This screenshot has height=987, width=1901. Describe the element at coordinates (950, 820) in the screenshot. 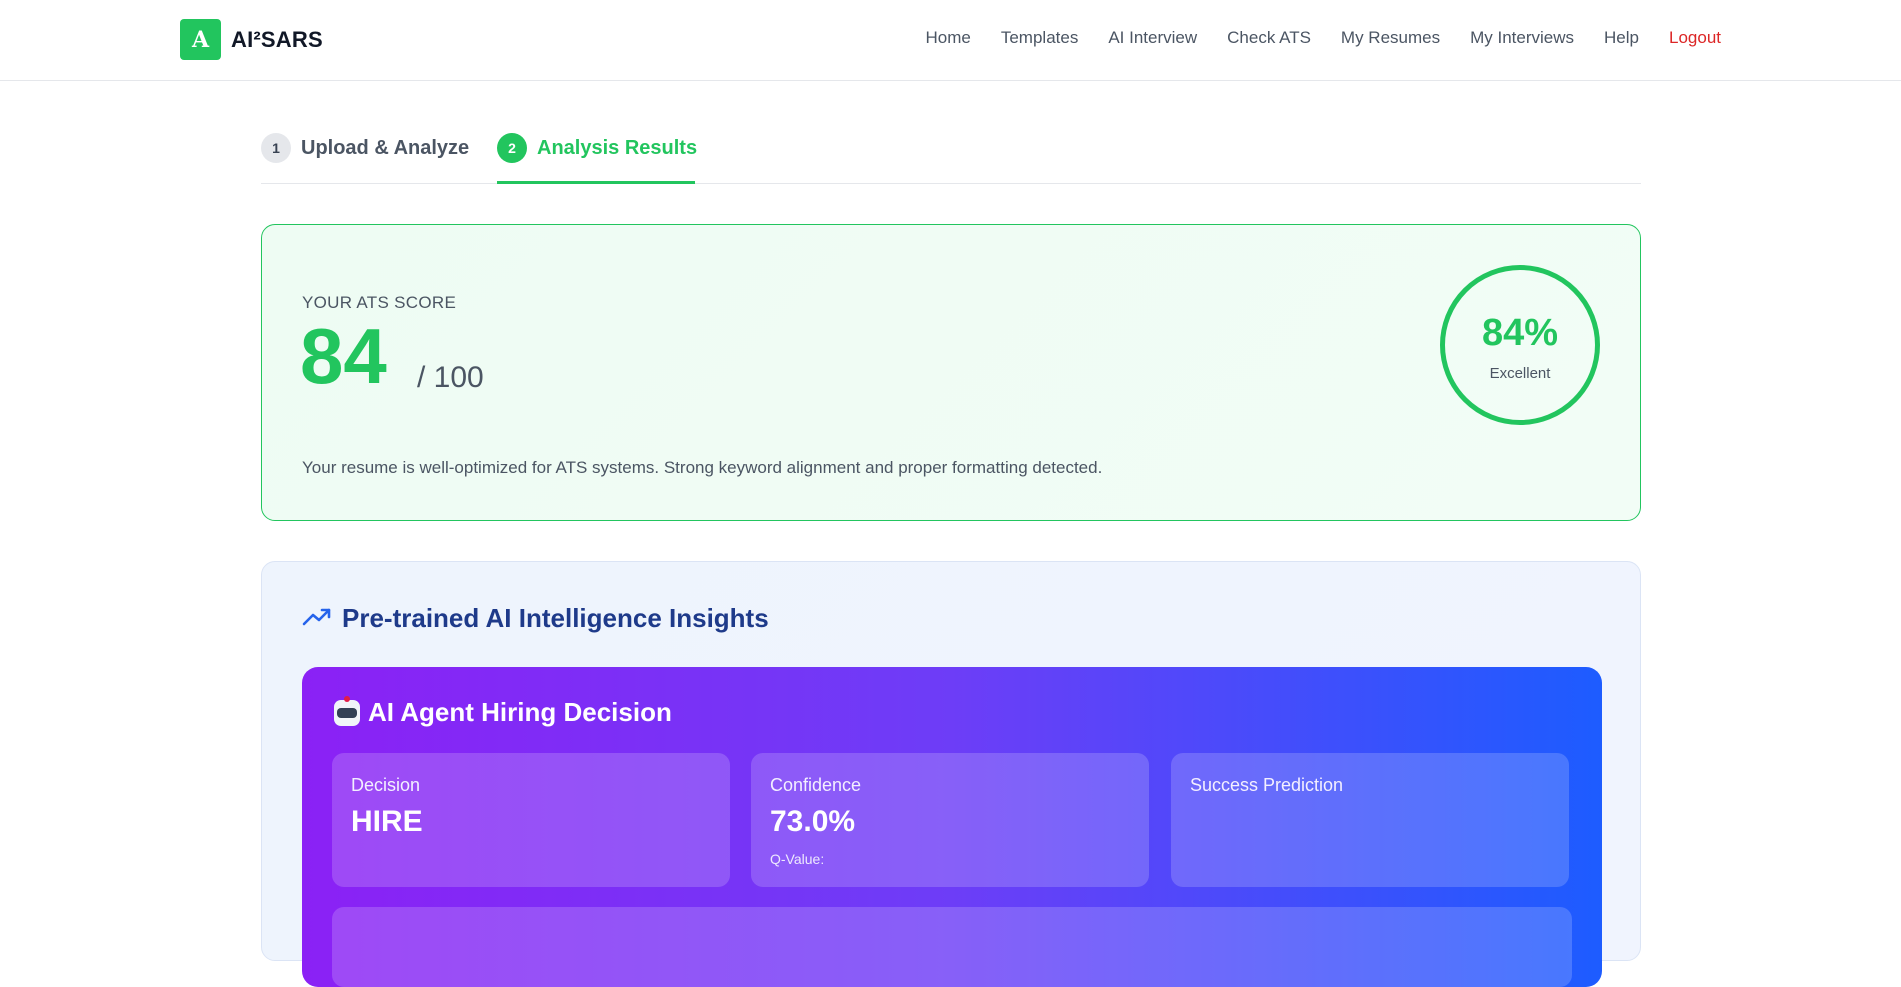

I see `metric-confidence: Confidence 73.0% Q-Value:` at that location.